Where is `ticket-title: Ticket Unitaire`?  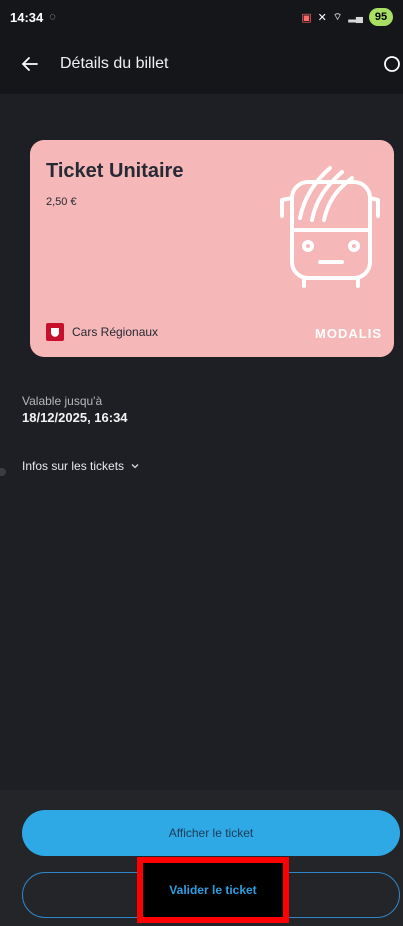
ticket-title: Ticket Unitaire is located at coordinates (115, 171).